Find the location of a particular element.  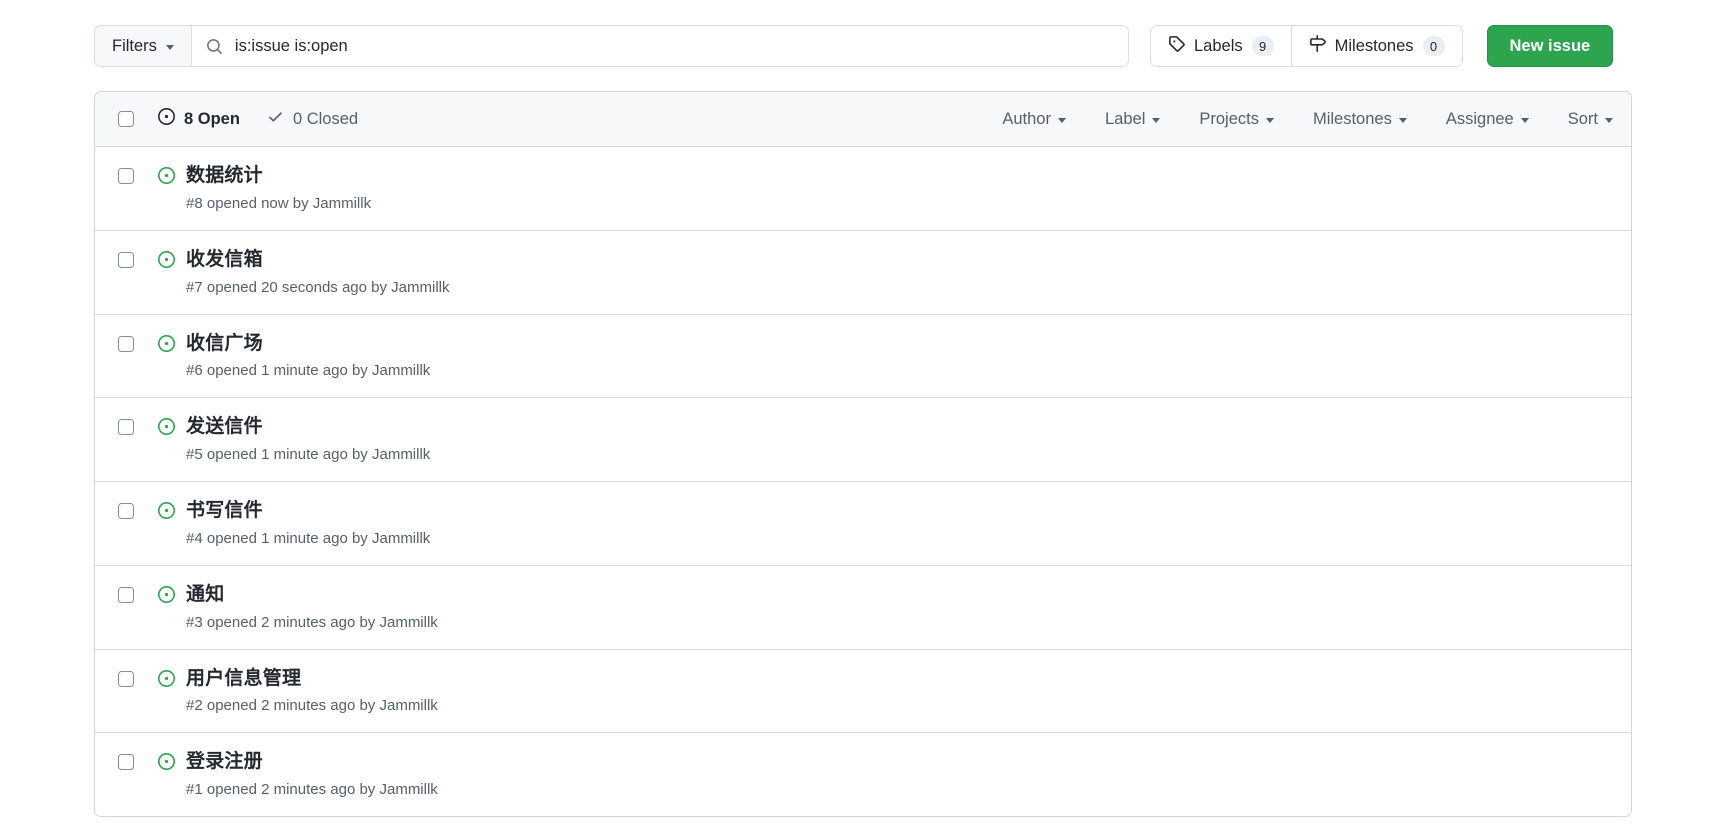

new-issue-button-label: New issue is located at coordinates (1550, 45).